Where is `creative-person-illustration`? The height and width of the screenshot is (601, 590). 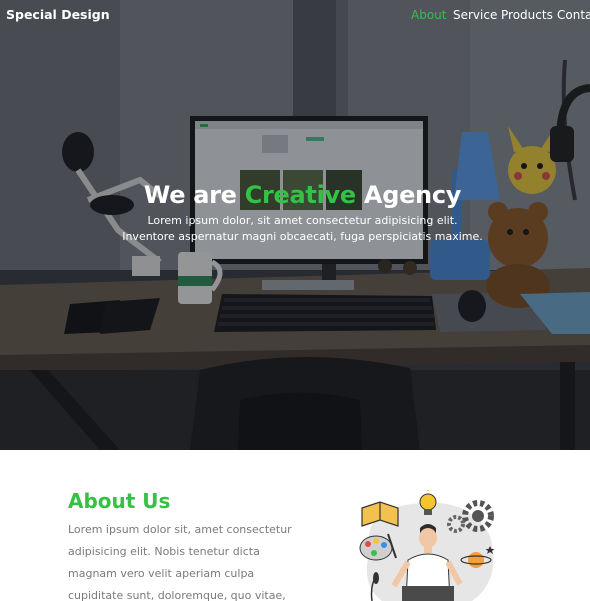
creative-person-illustration is located at coordinates (427, 545).